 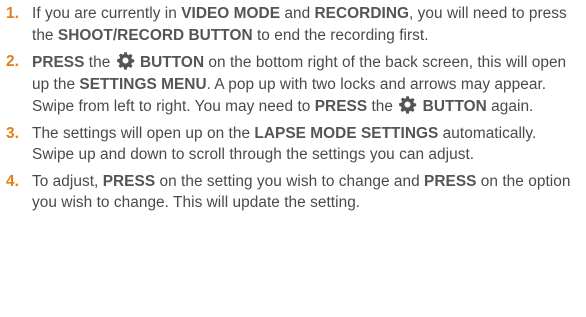 What do you see at coordinates (362, 13) in the screenshot?
I see `emphasized-text: RECORDING` at bounding box center [362, 13].